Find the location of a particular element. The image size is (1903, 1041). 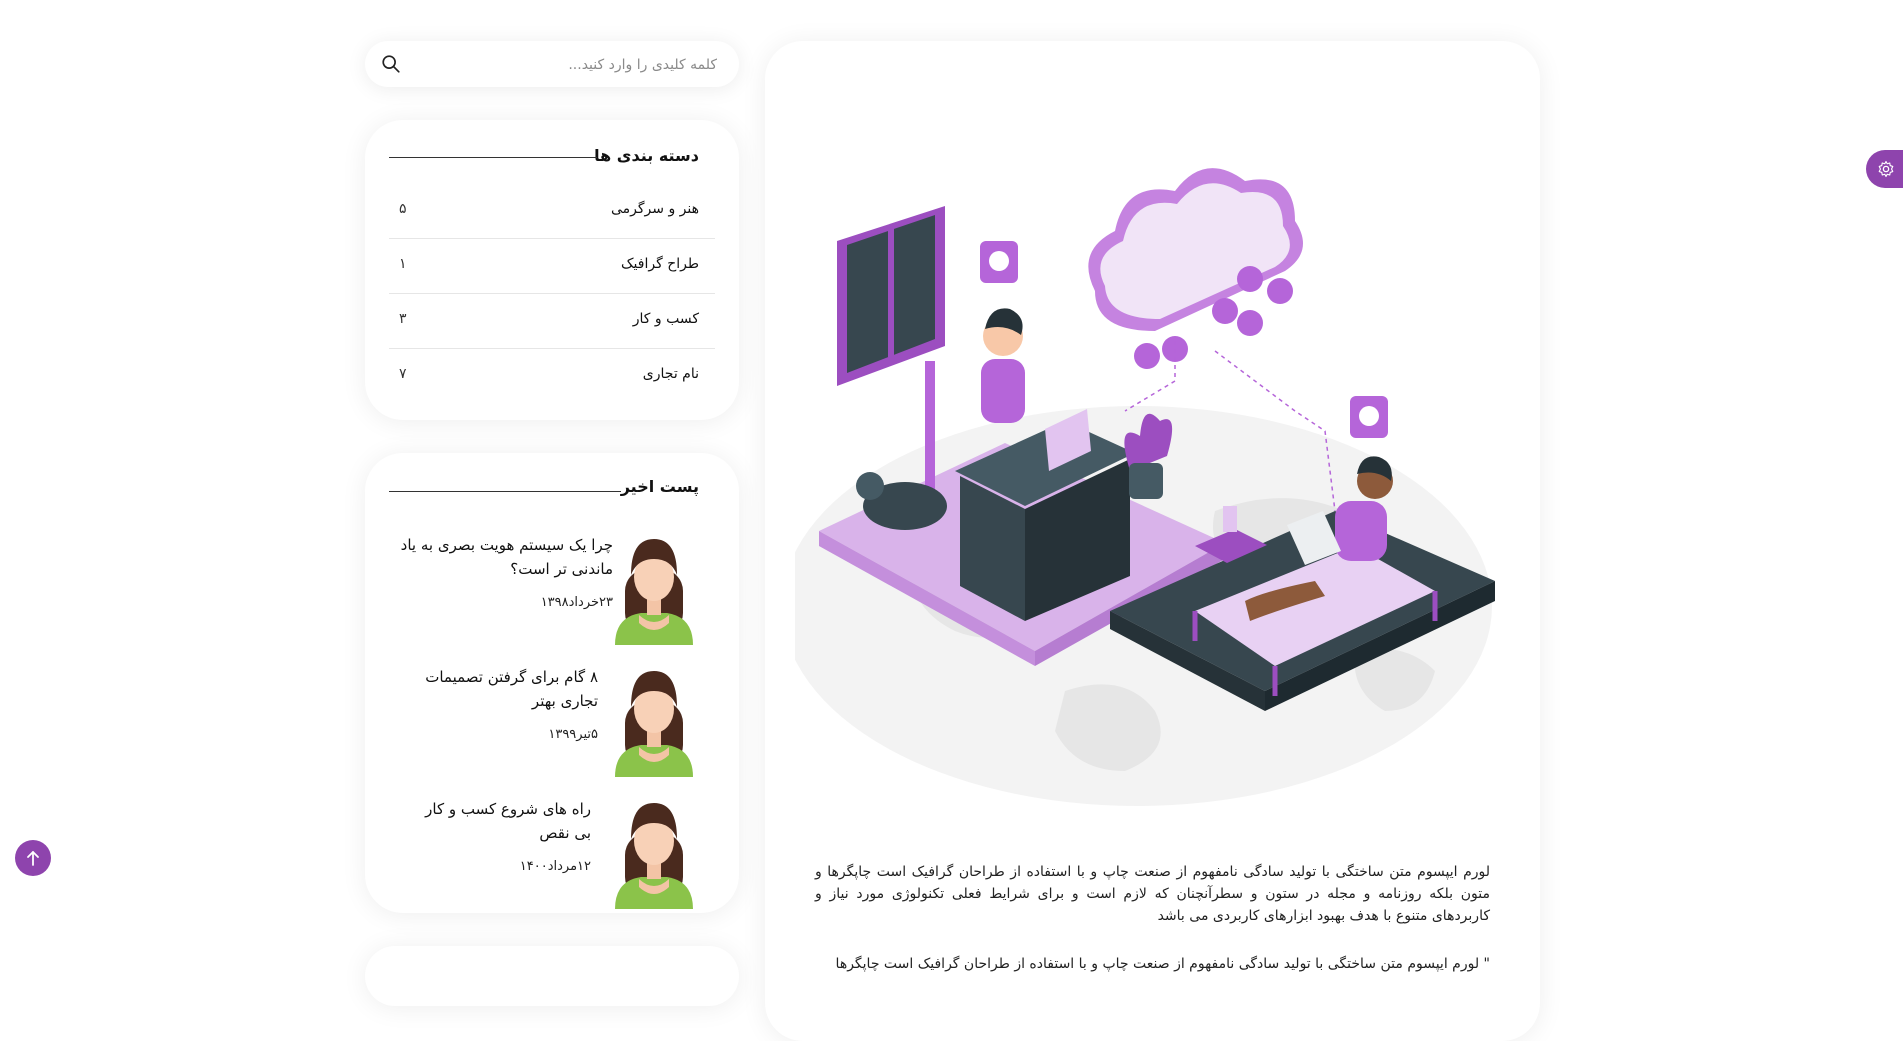

category-name: هنر و سرگرمی is located at coordinates (654, 209).